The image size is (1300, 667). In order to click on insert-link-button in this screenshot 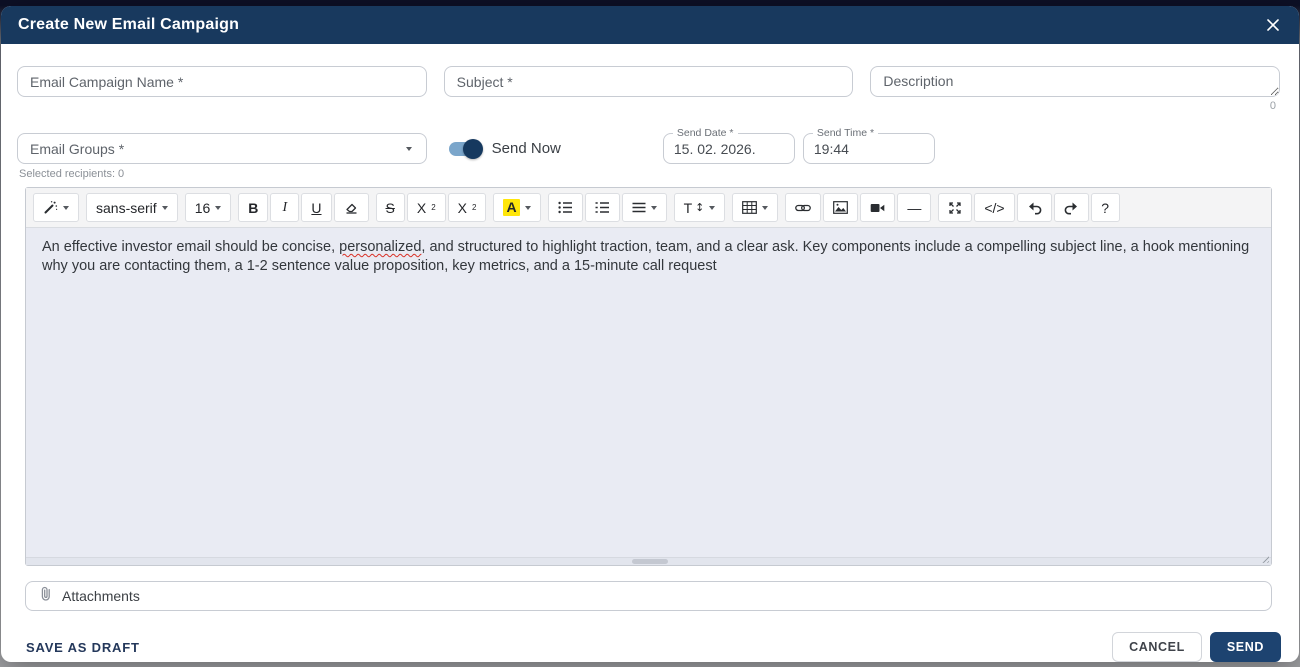, I will do `click(803, 207)`.